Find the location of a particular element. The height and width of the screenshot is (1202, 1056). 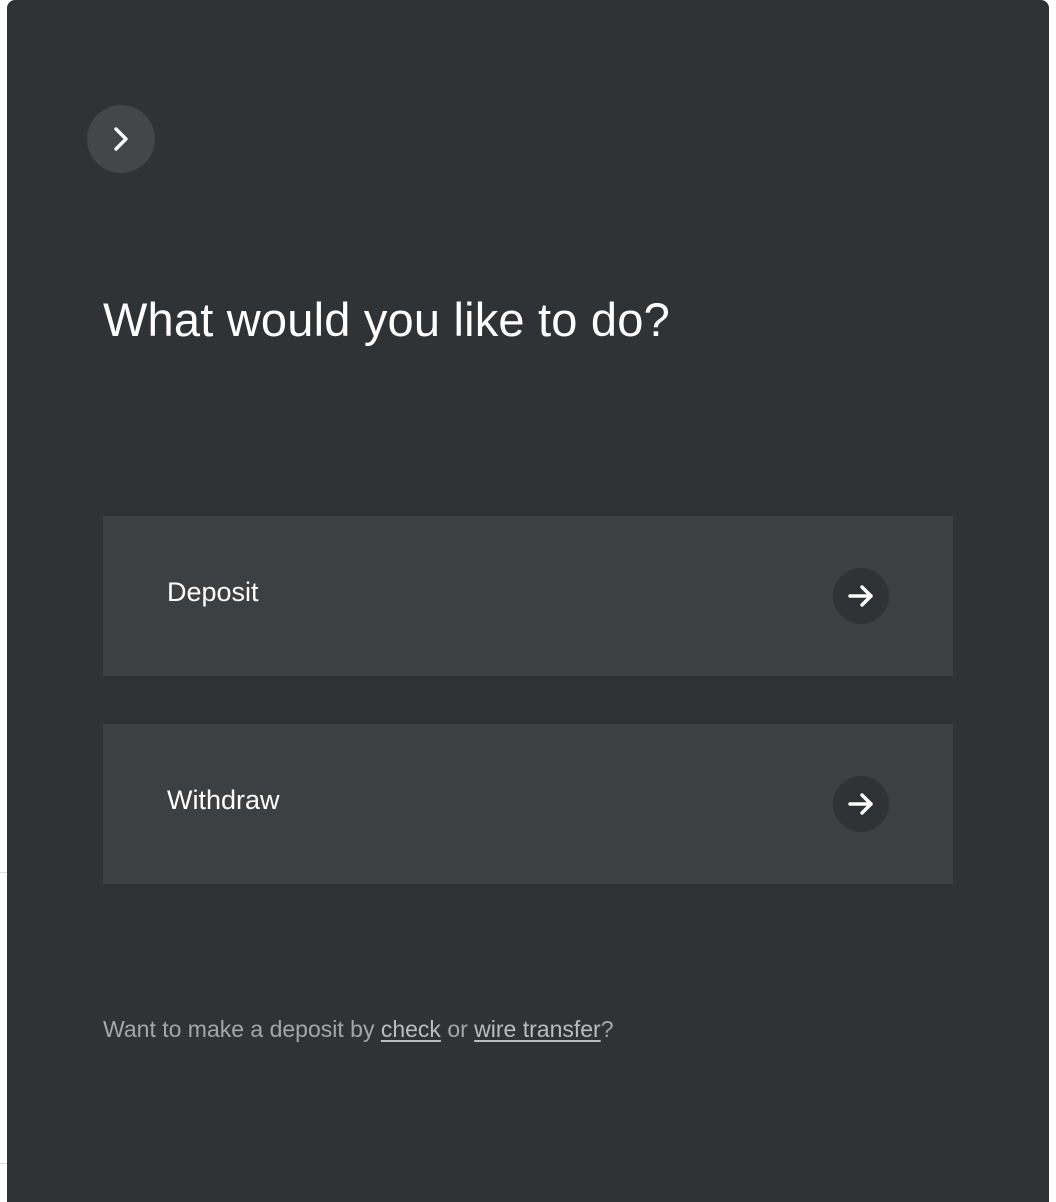

deposit-option-button: Deposit is located at coordinates (528, 596).